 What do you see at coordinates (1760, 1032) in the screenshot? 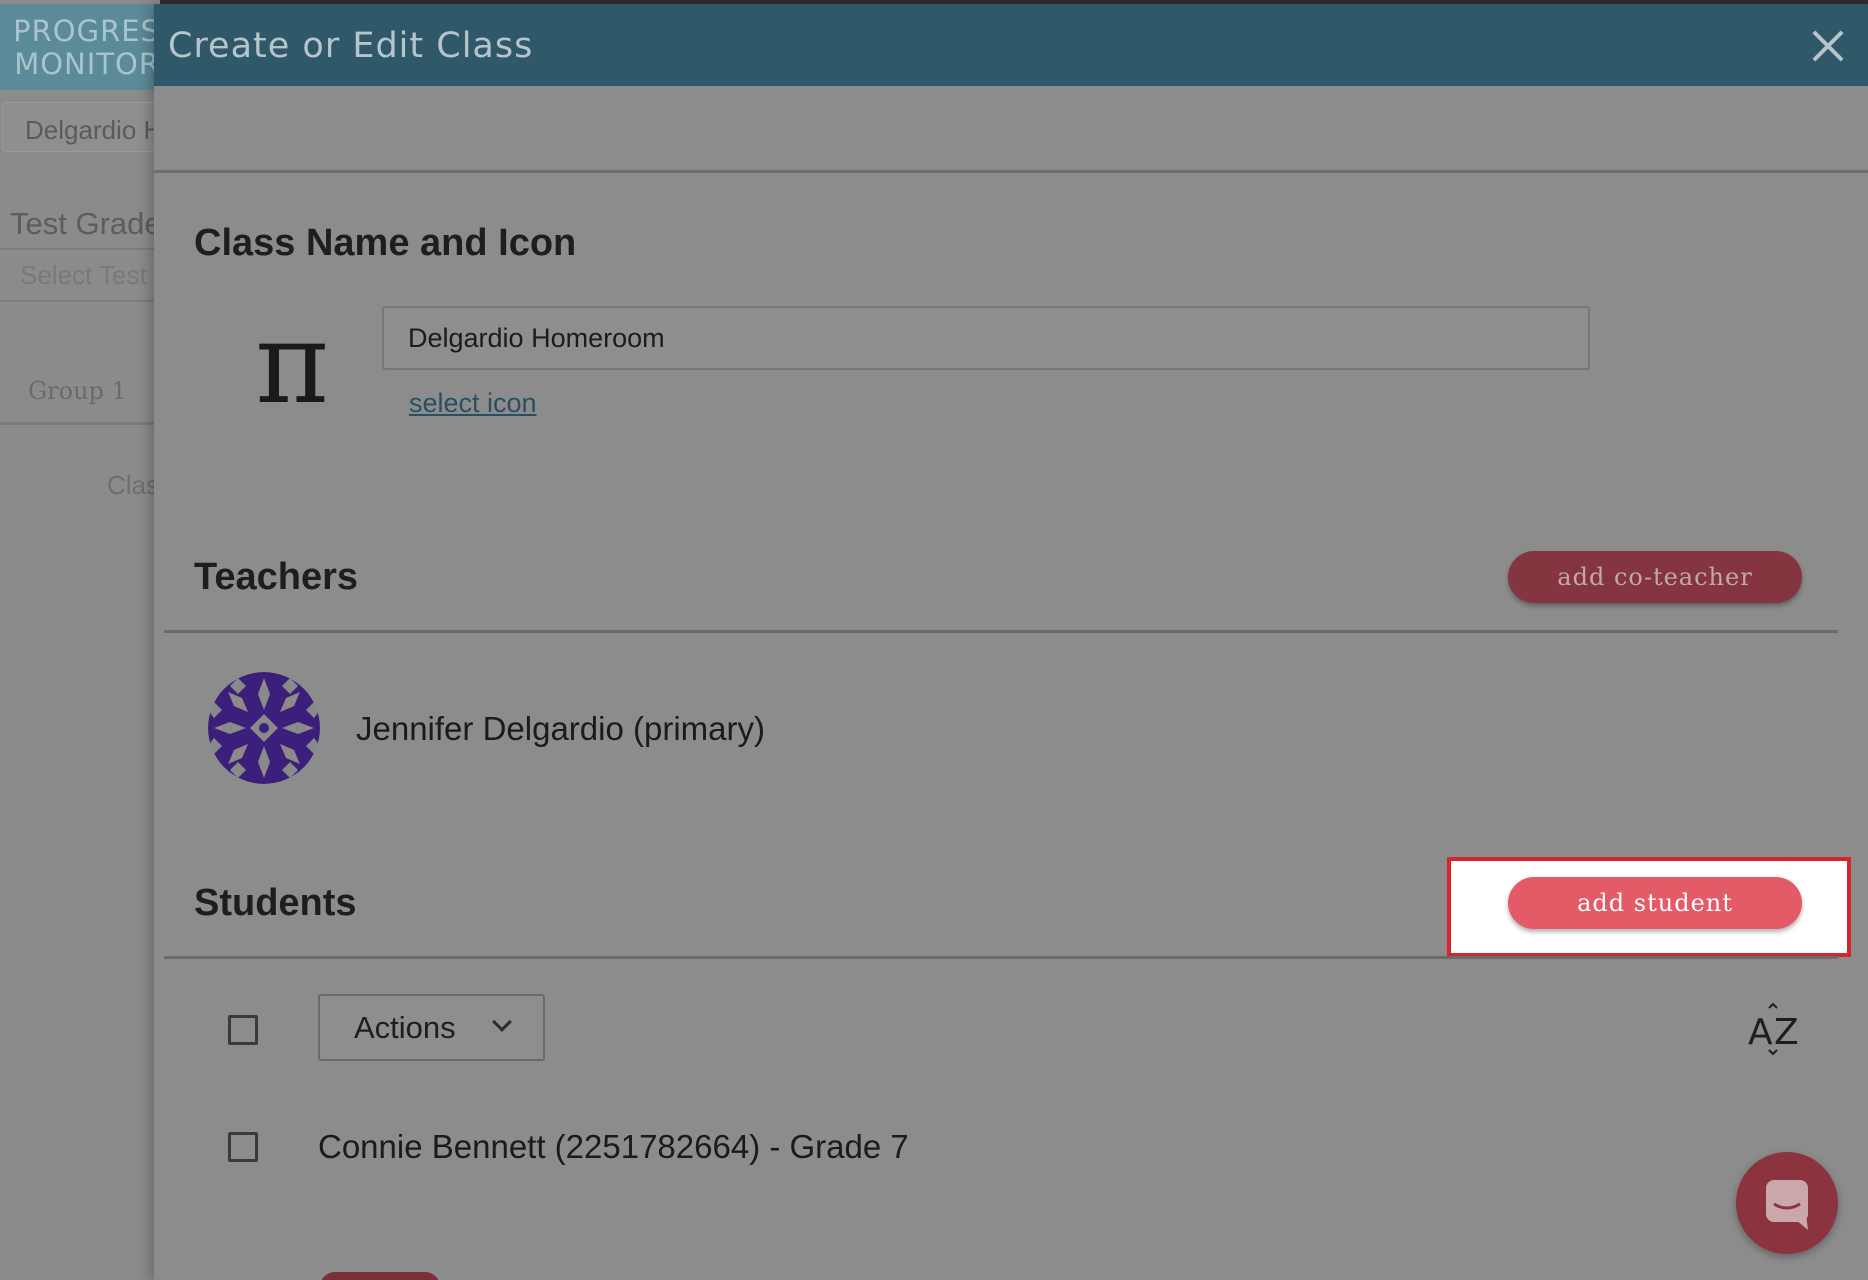
I see `svg-text: A` at bounding box center [1760, 1032].